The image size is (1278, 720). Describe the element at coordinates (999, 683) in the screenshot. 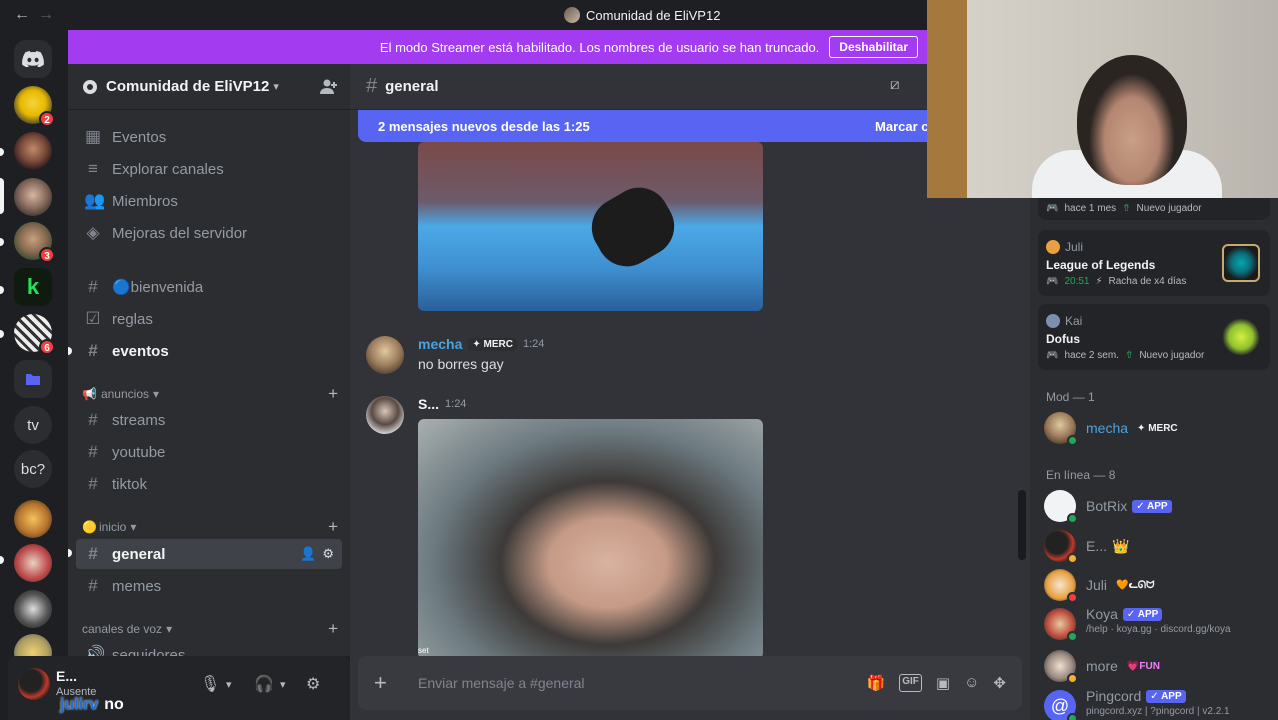

I see `apps-icon: ✥` at that location.